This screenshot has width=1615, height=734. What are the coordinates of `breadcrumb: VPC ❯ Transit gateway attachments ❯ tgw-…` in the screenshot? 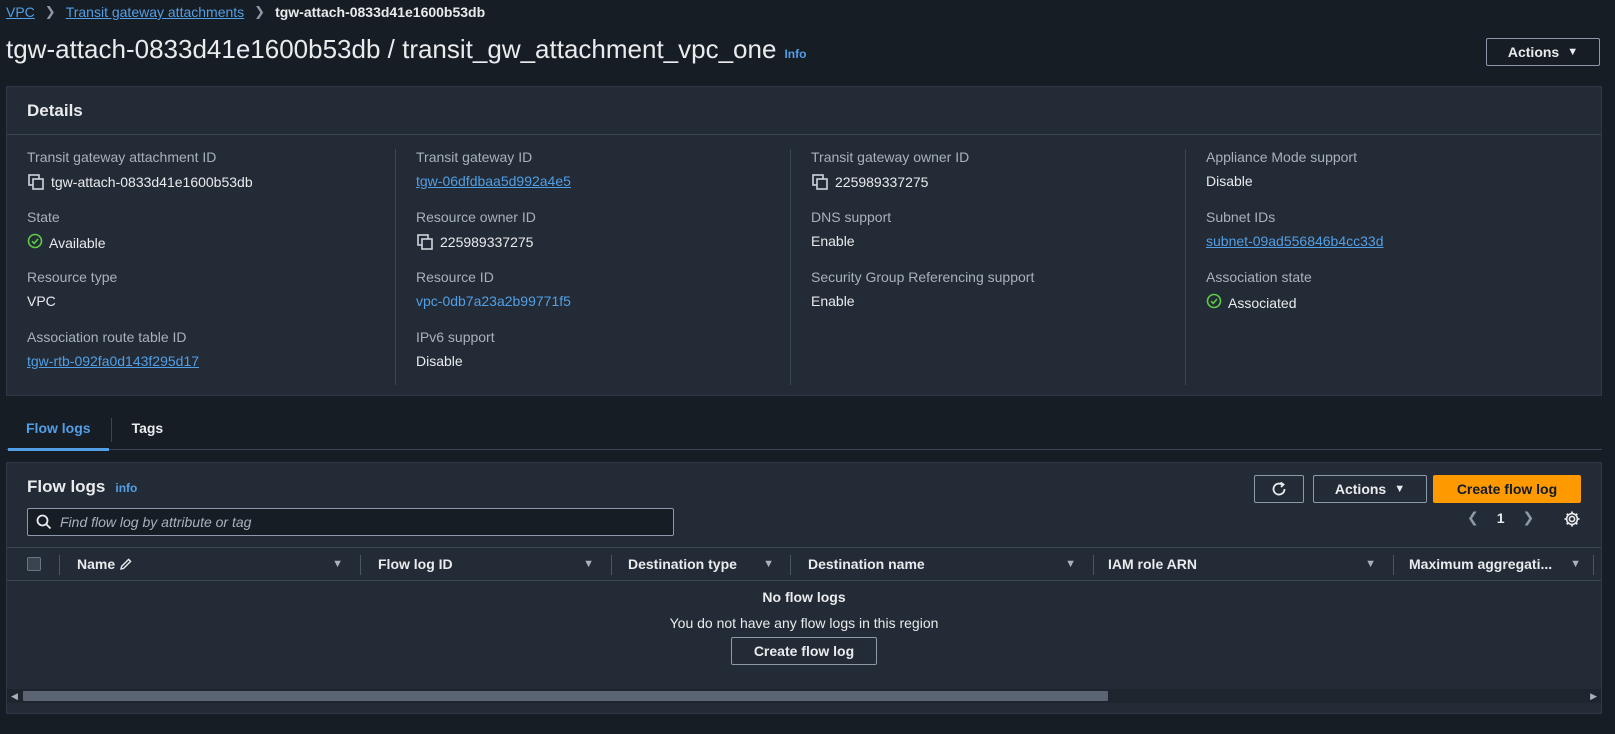 It's located at (245, 12).